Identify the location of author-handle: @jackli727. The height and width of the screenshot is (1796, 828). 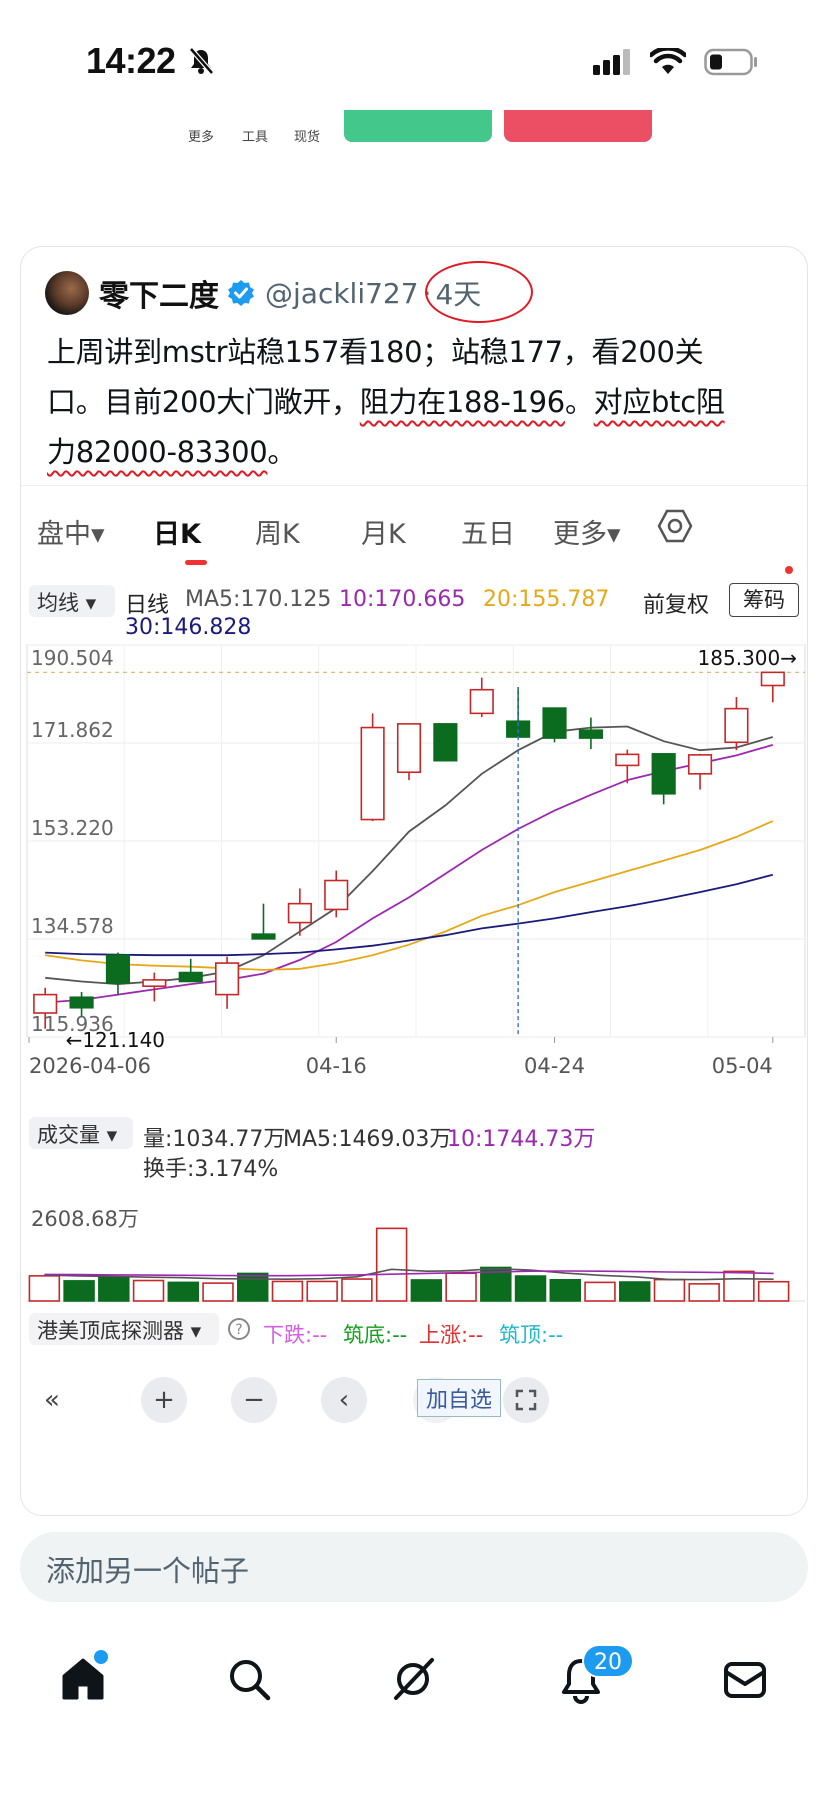
(342, 293).